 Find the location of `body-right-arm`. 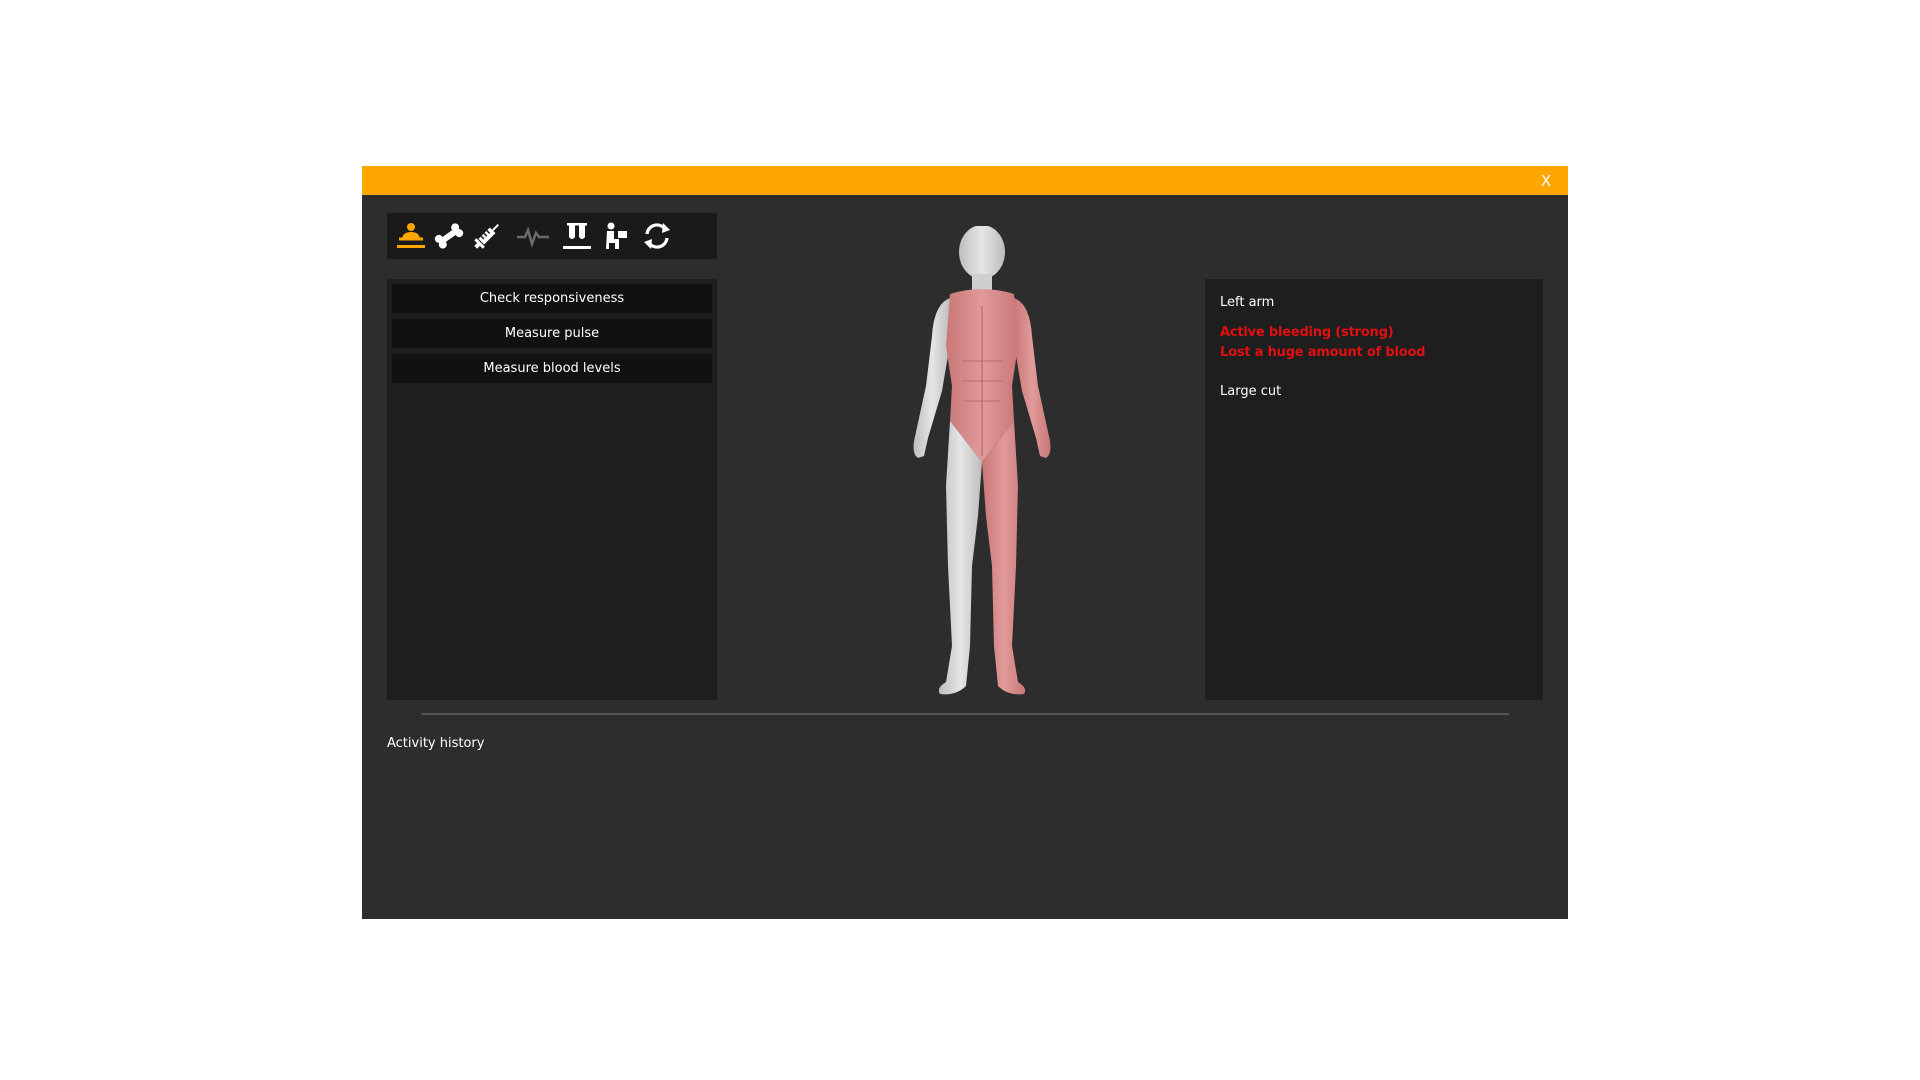

body-right-arm is located at coordinates (932, 378).